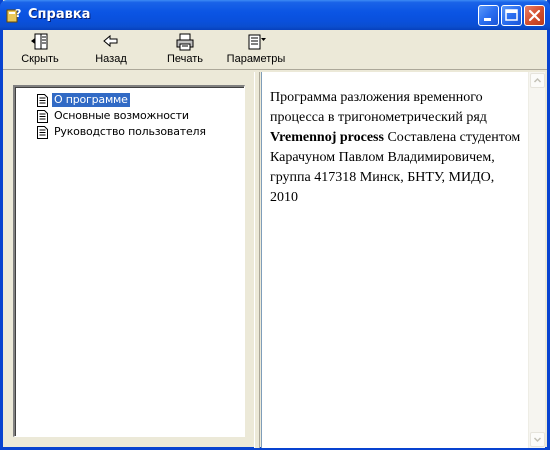  What do you see at coordinates (13, 15) in the screenshot?
I see `help-book-icon: ?` at bounding box center [13, 15].